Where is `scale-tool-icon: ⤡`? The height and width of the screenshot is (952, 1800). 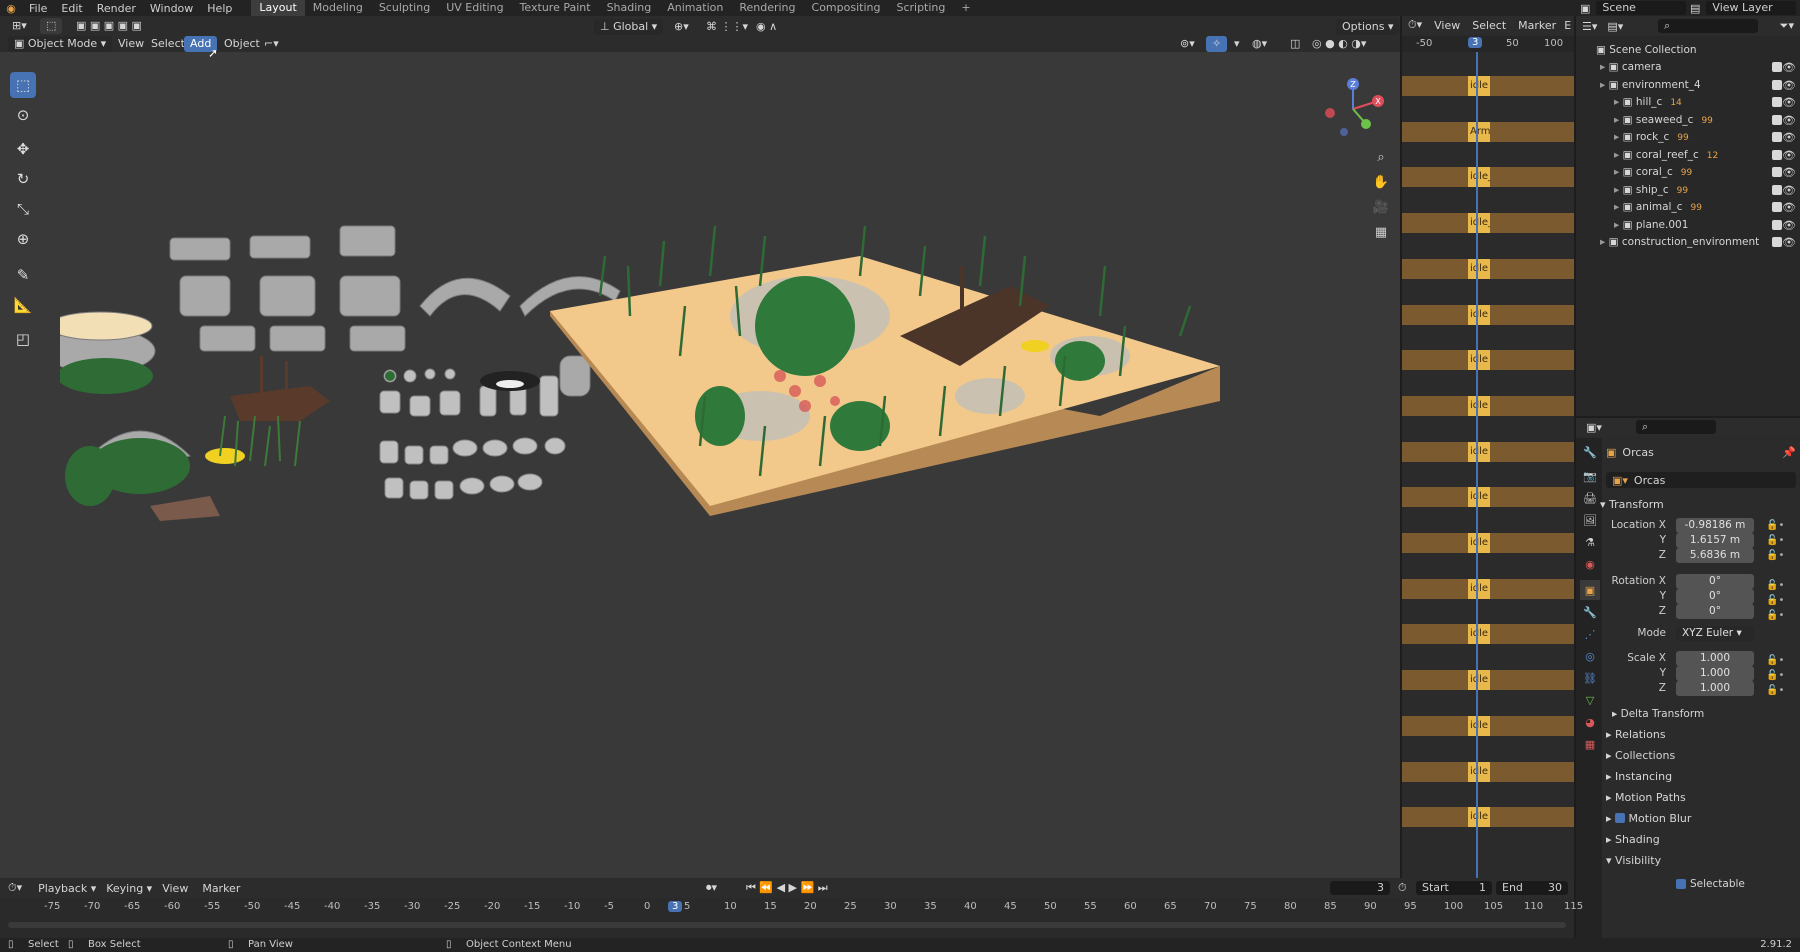
scale-tool-icon: ⤡ is located at coordinates (23, 209).